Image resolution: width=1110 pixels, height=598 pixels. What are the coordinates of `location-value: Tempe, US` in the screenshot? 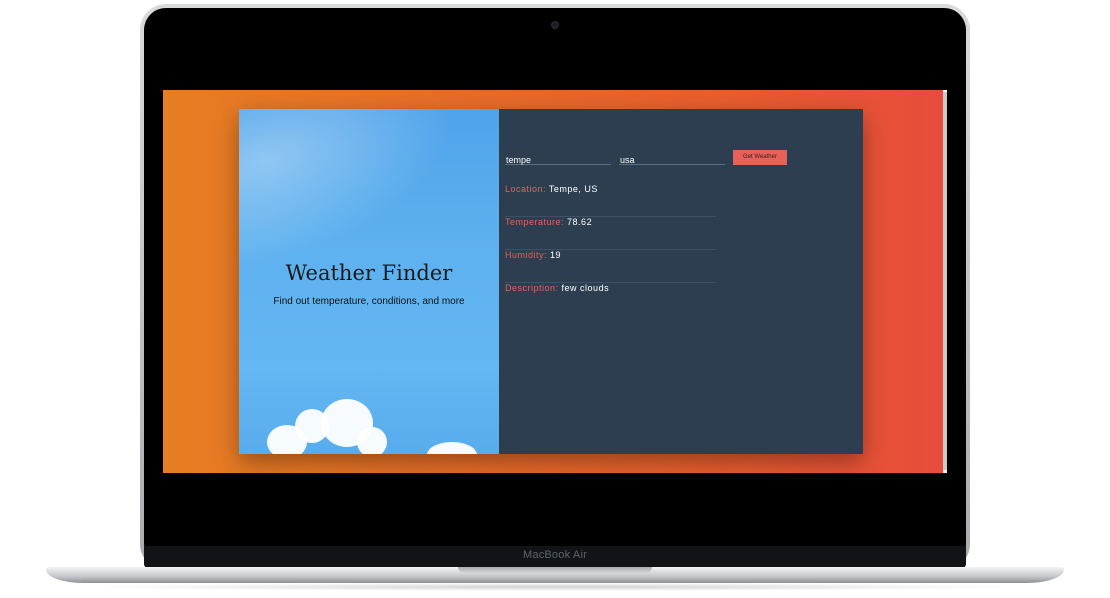 It's located at (573, 189).